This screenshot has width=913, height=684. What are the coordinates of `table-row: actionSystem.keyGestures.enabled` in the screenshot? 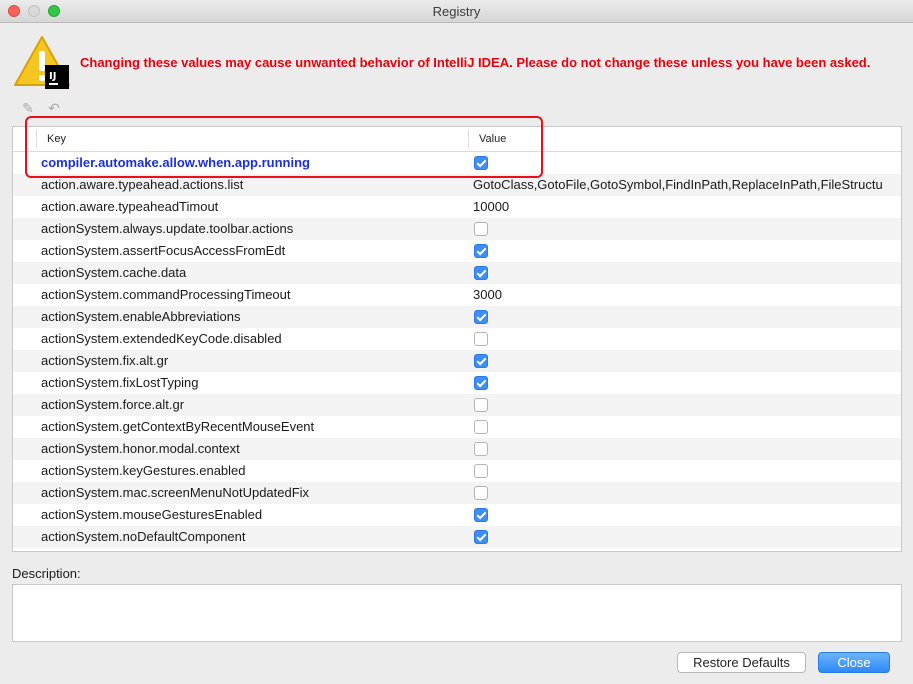 It's located at (457, 471).